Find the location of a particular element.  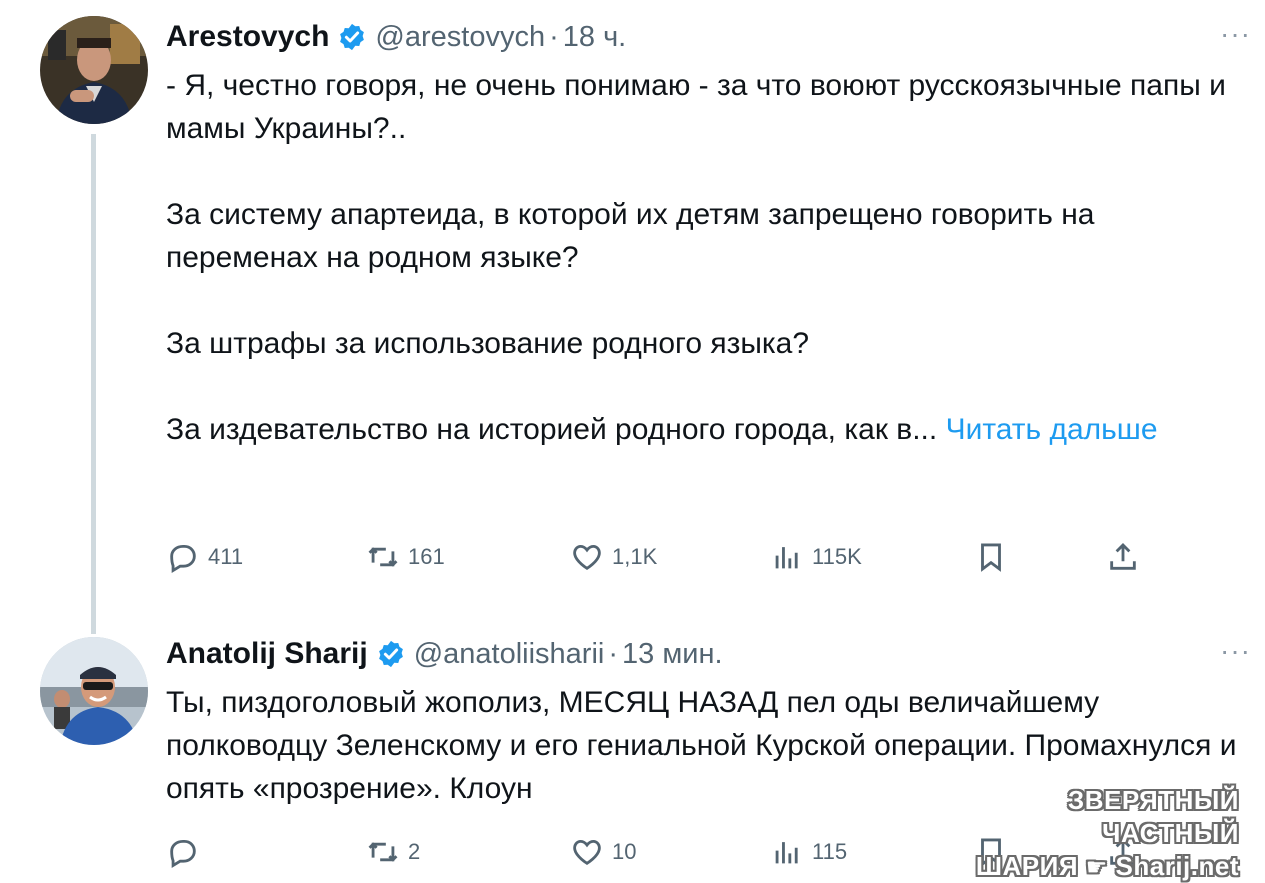

author-handle: @arestovych is located at coordinates (460, 37).